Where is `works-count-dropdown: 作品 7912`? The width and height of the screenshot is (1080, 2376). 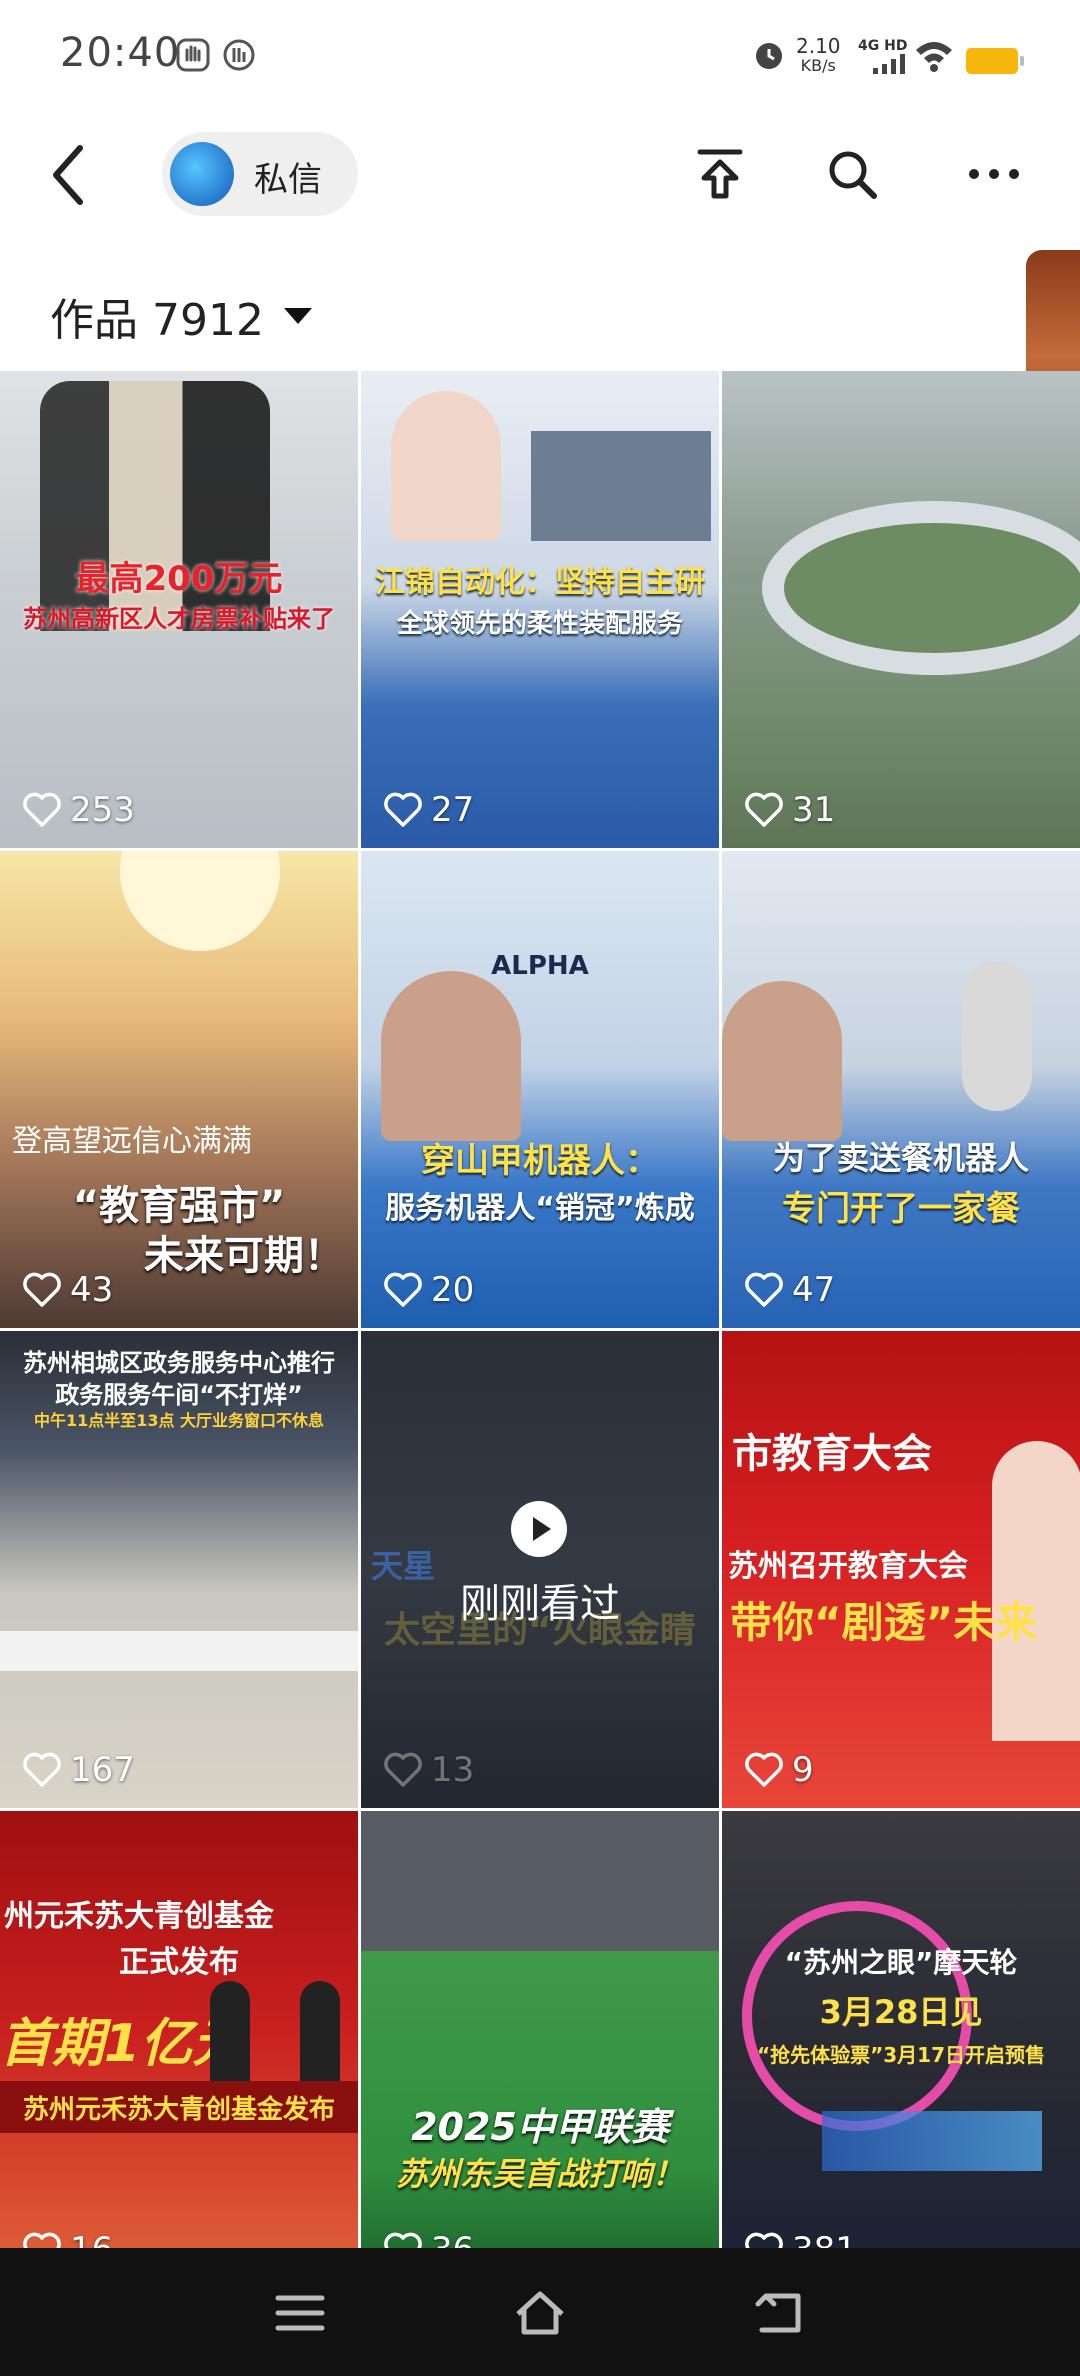 works-count-dropdown: 作品 7912 is located at coordinates (181, 316).